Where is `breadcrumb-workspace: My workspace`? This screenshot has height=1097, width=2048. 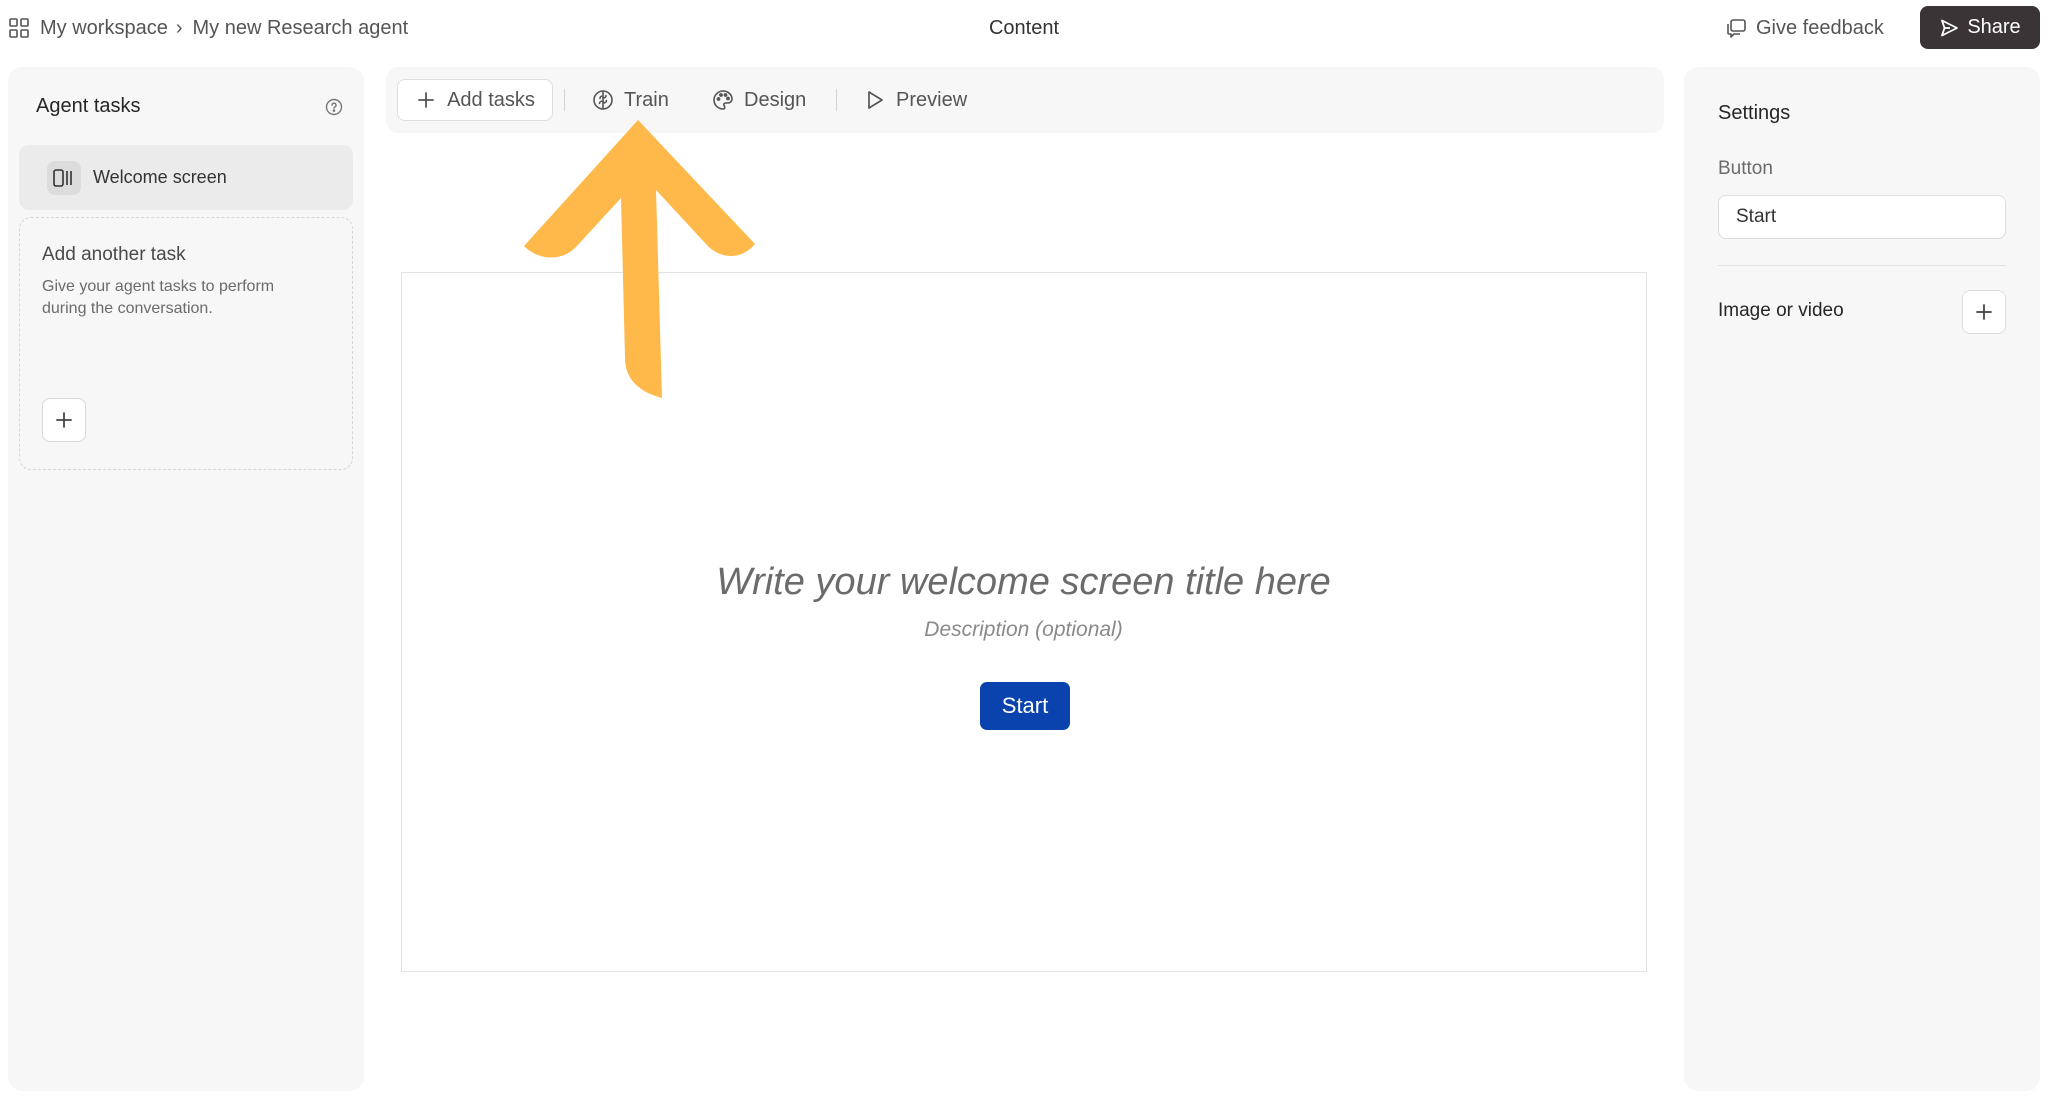
breadcrumb-workspace: My workspace is located at coordinates (104, 28).